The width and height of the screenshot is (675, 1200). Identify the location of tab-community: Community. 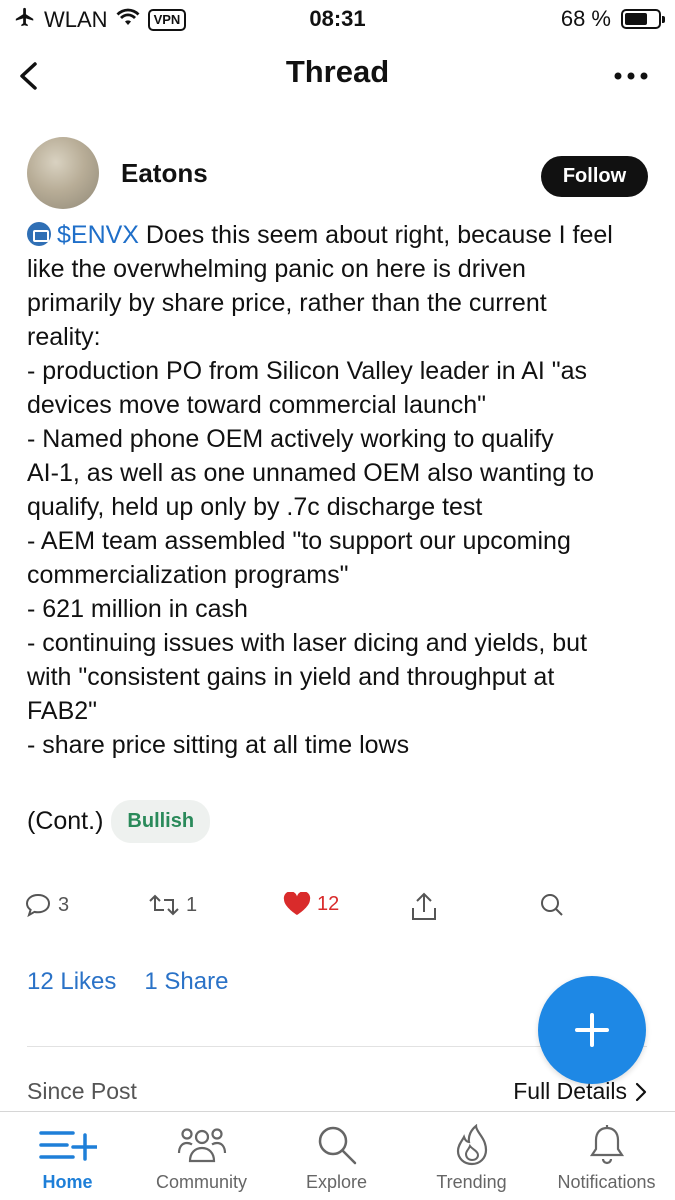
(201, 1157).